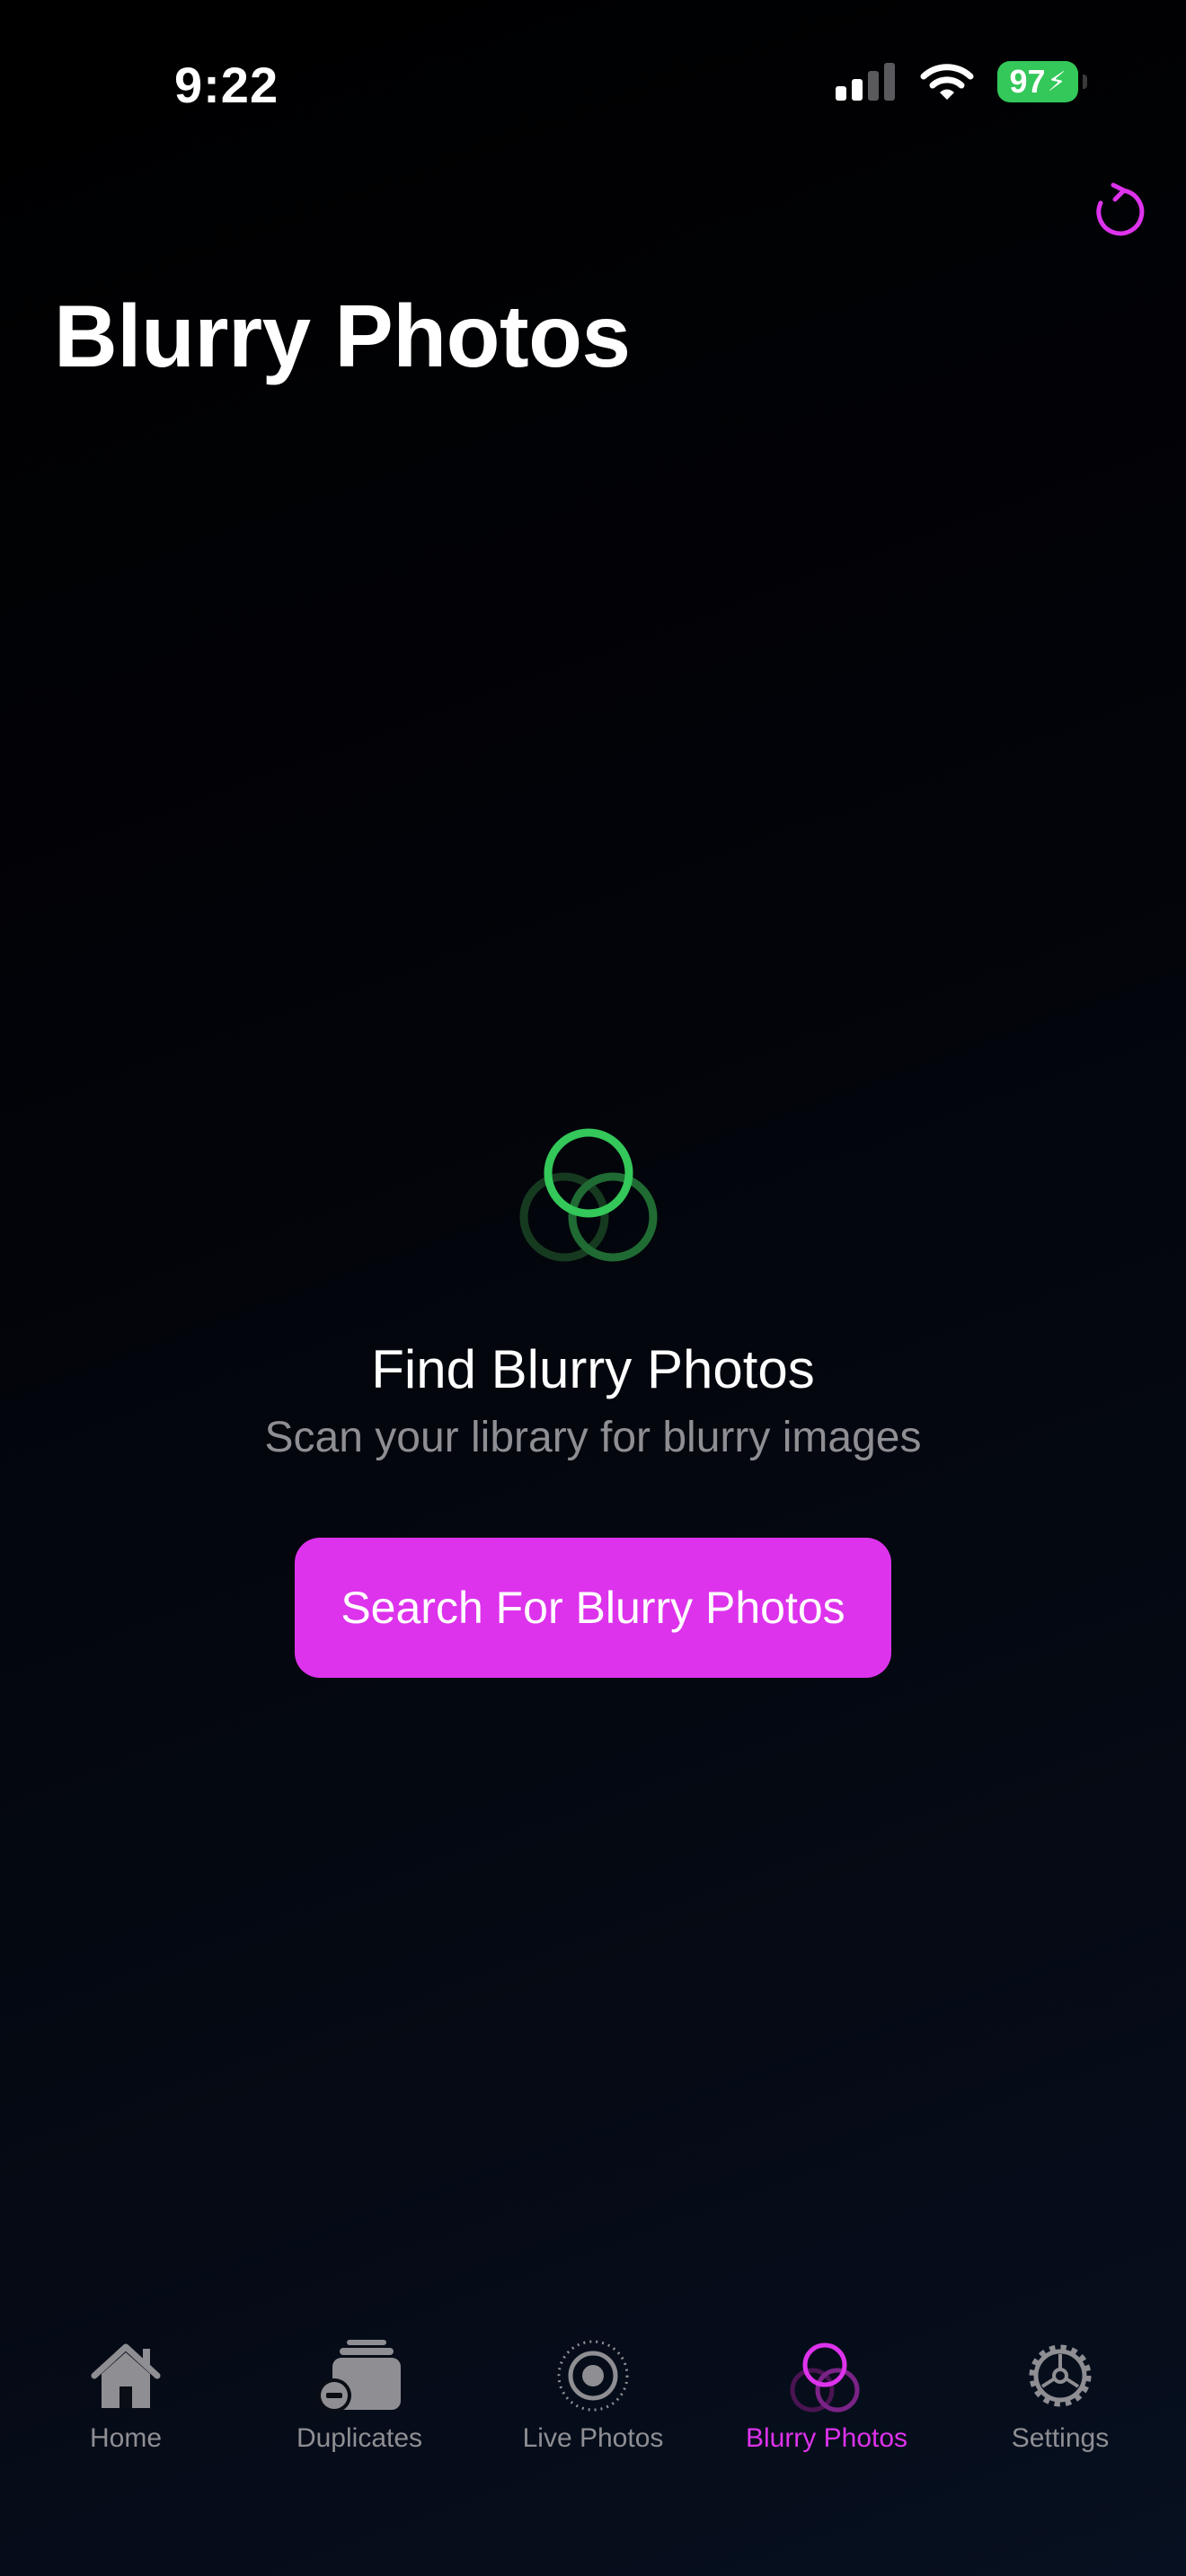 The height and width of the screenshot is (2576, 1186). What do you see at coordinates (1057, 81) in the screenshot?
I see `charging-bolt-icon: ⚡` at bounding box center [1057, 81].